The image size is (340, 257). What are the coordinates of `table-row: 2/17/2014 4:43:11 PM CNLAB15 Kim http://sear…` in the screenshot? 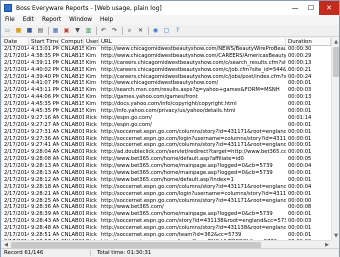 It's located at (166, 90).